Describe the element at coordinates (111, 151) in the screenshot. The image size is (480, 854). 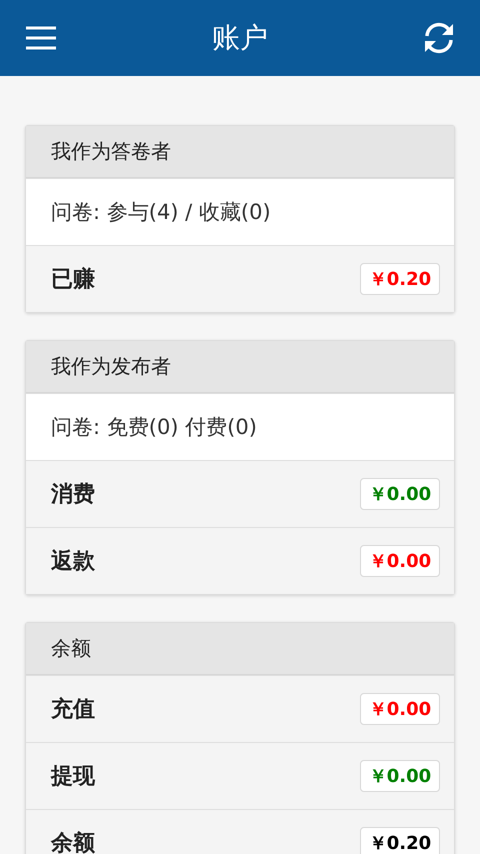
I see `card-title: 我作为答卷者` at that location.